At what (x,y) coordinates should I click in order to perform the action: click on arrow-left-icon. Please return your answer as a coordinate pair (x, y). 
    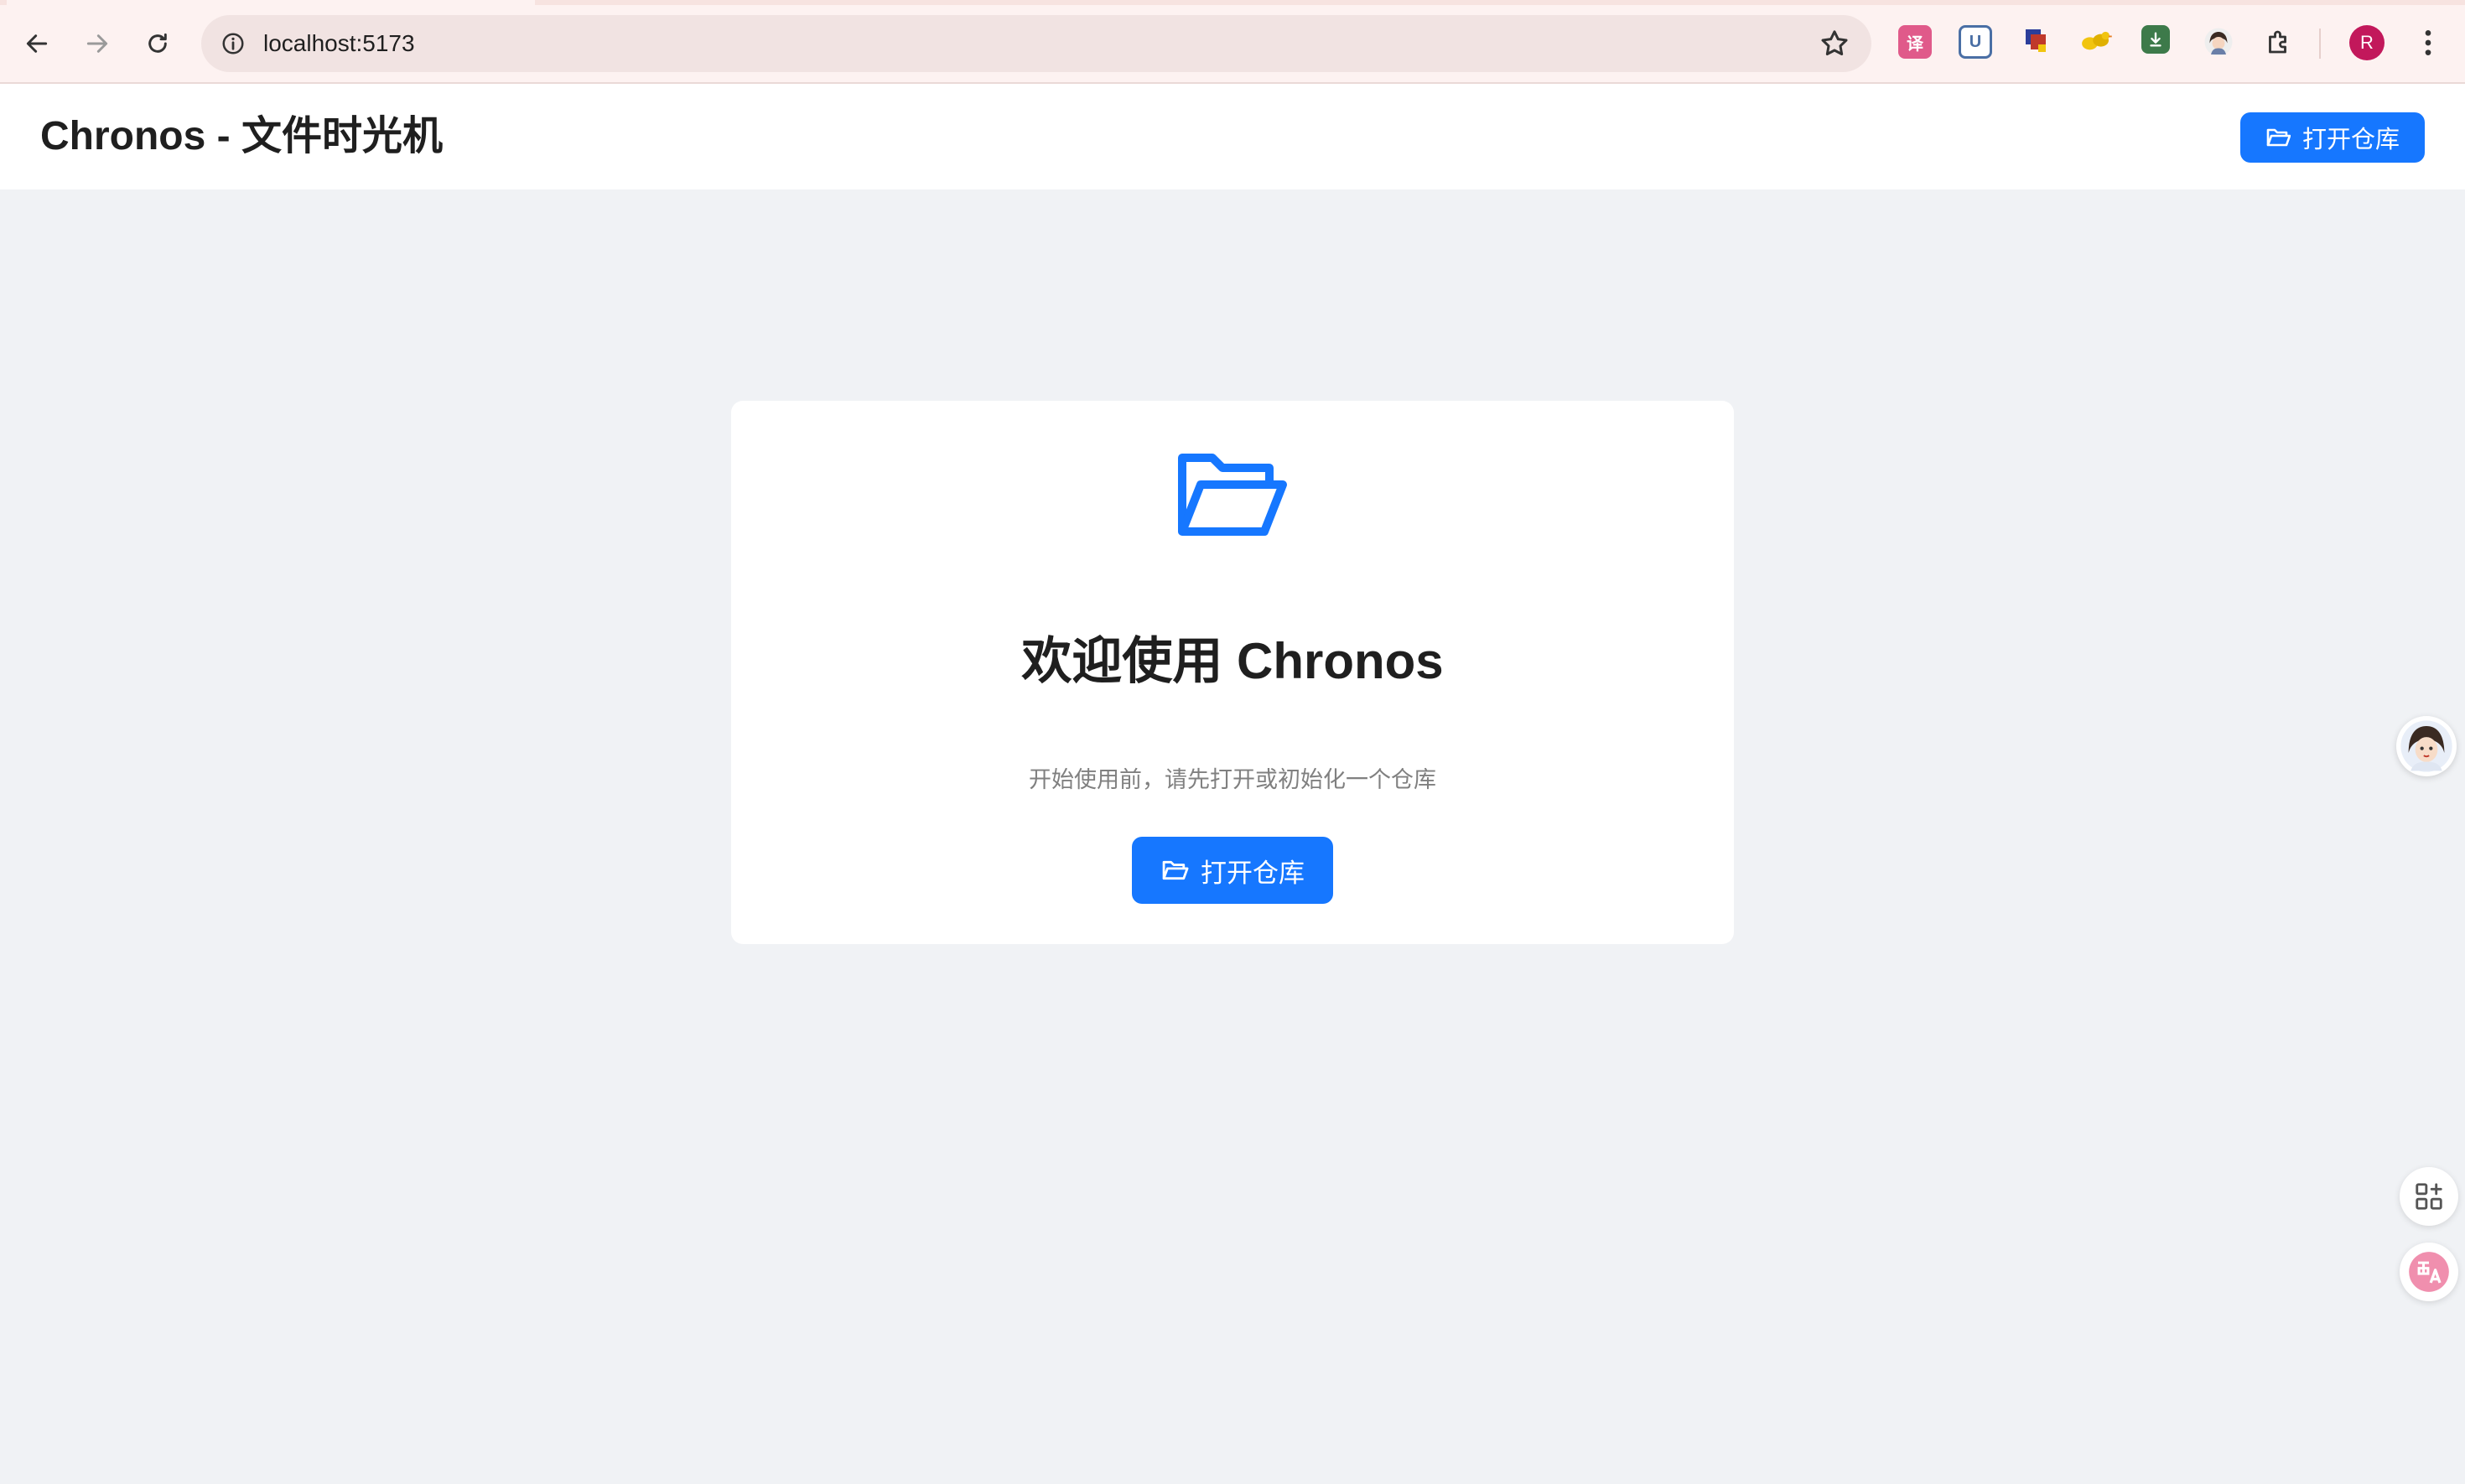
    Looking at the image, I should click on (37, 43).